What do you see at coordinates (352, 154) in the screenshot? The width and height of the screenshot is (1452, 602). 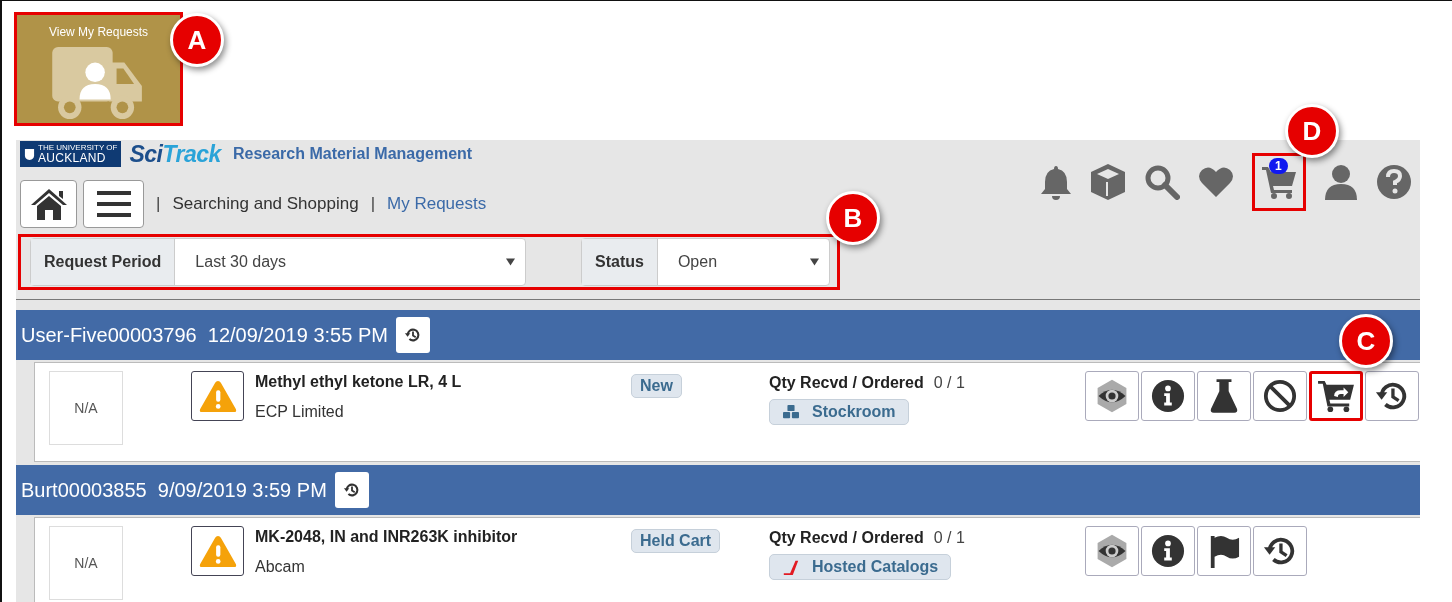 I see `app-subtitle: Research Material Management` at bounding box center [352, 154].